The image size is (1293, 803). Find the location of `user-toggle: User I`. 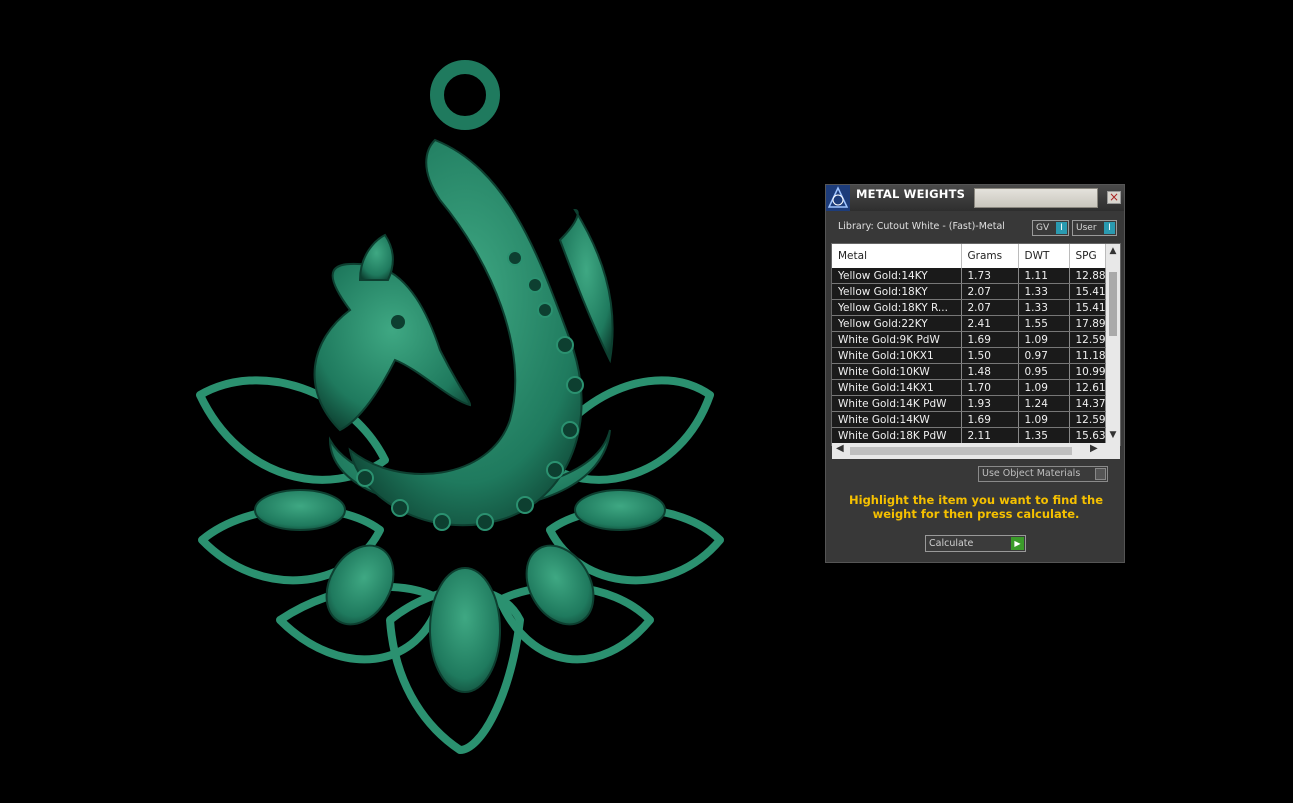

user-toggle: User I is located at coordinates (1094, 228).